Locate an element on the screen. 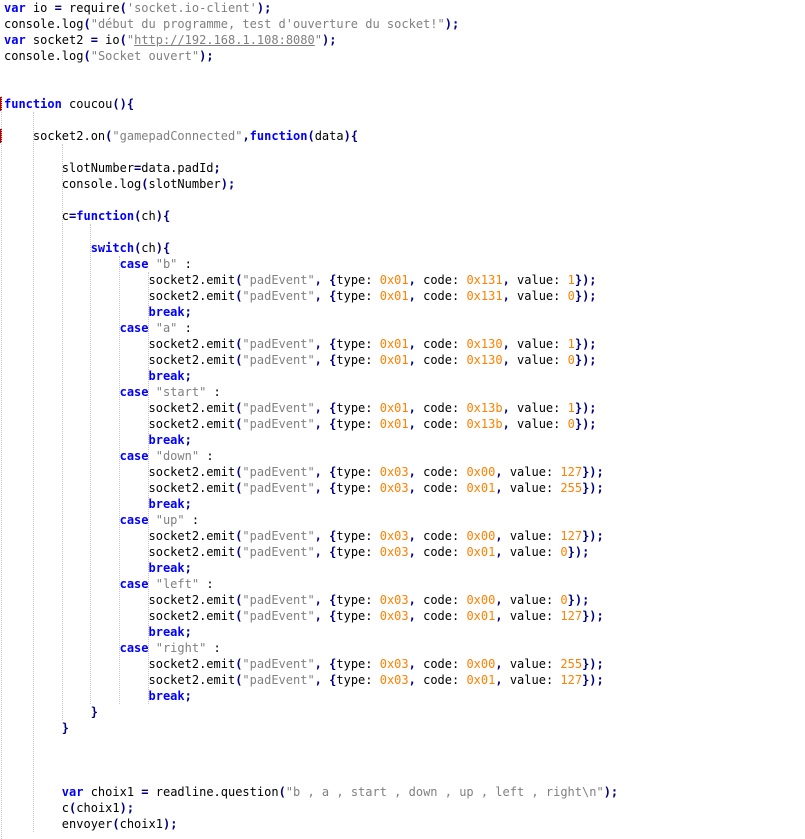 This screenshot has width=805, height=839. code-token: 'socket.io-client' is located at coordinates (191, 8).